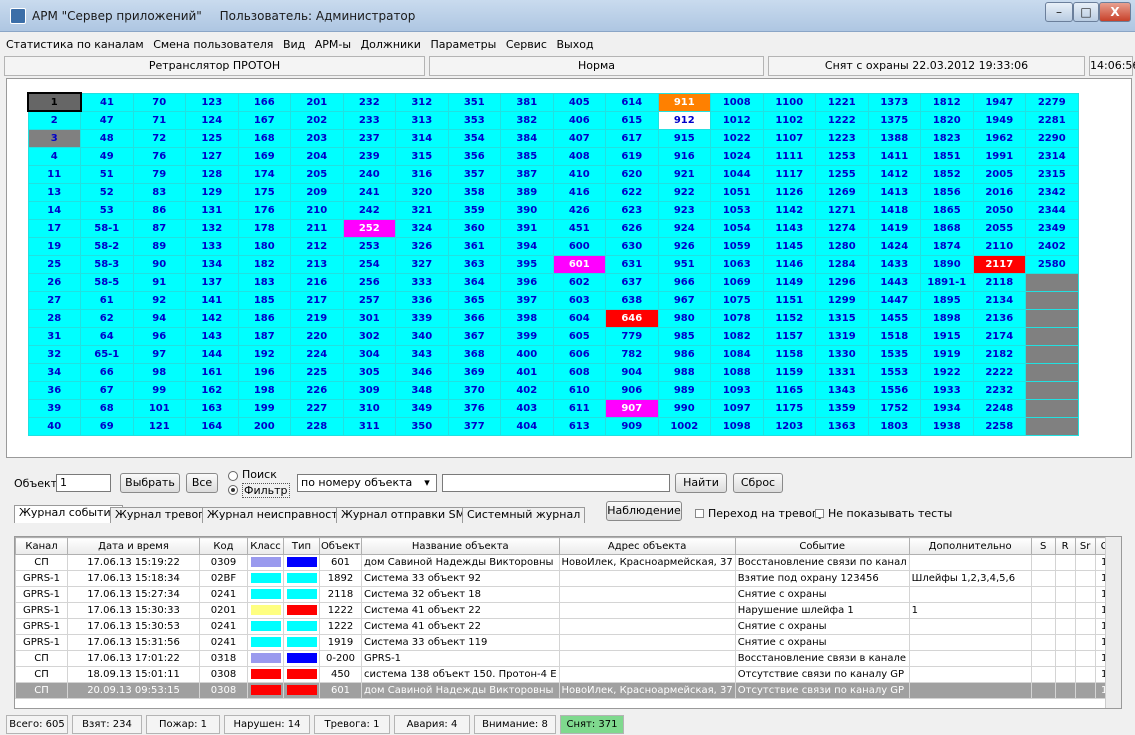 The height and width of the screenshot is (735, 1135). What do you see at coordinates (947, 174) in the screenshot?
I see `object-cell: 1852` at bounding box center [947, 174].